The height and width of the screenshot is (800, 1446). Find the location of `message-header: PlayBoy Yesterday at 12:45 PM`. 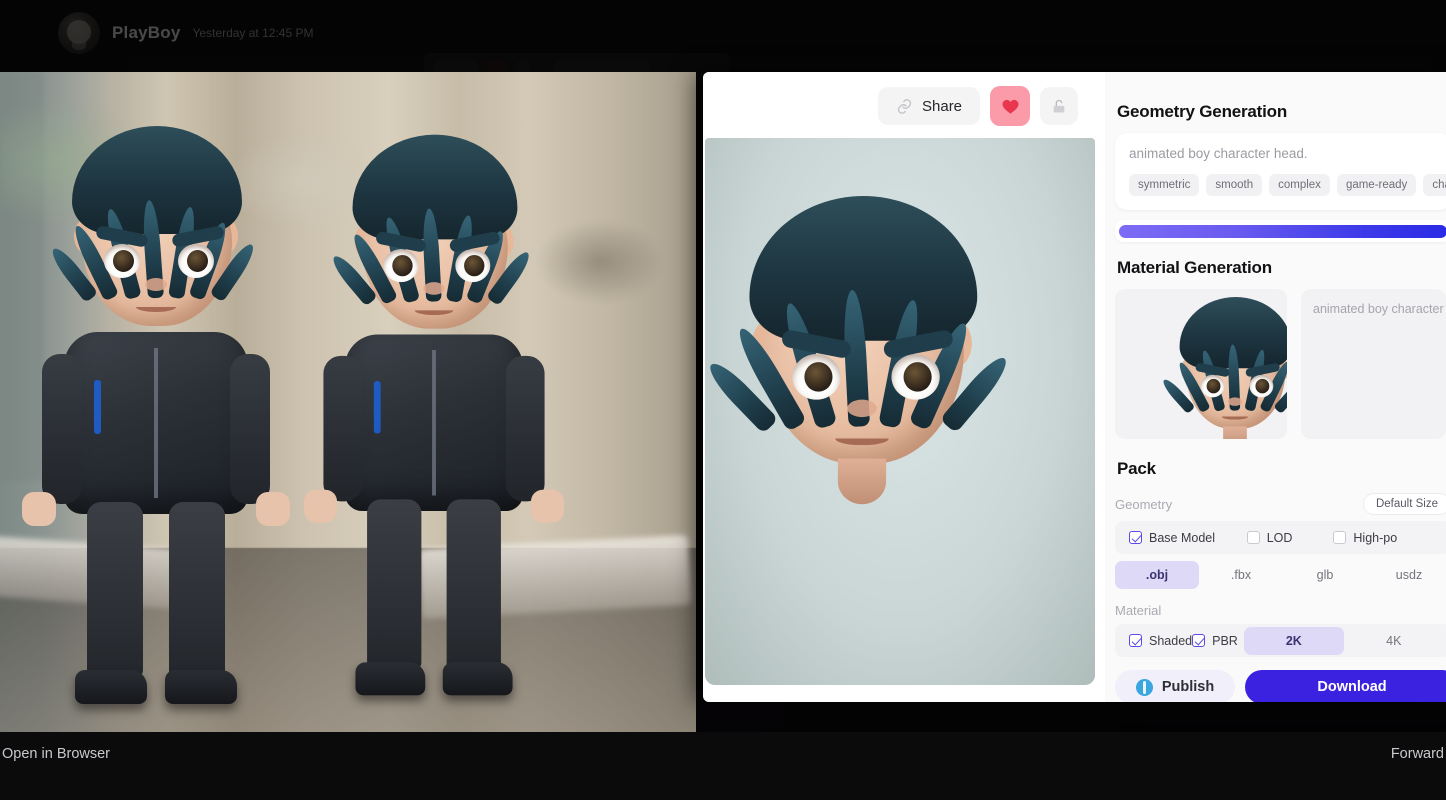

message-header: PlayBoy Yesterday at 12:45 PM is located at coordinates (185, 33).